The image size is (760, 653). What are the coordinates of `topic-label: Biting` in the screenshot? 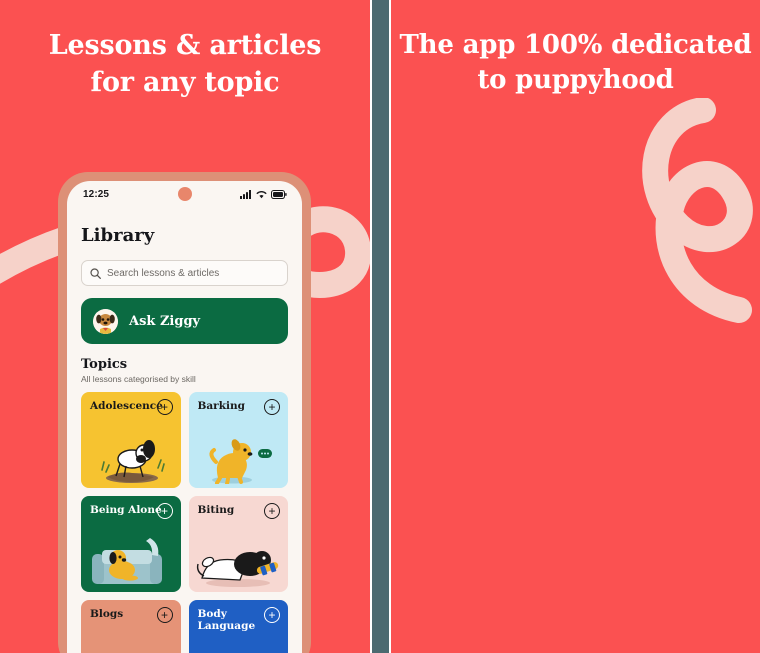 It's located at (216, 510).